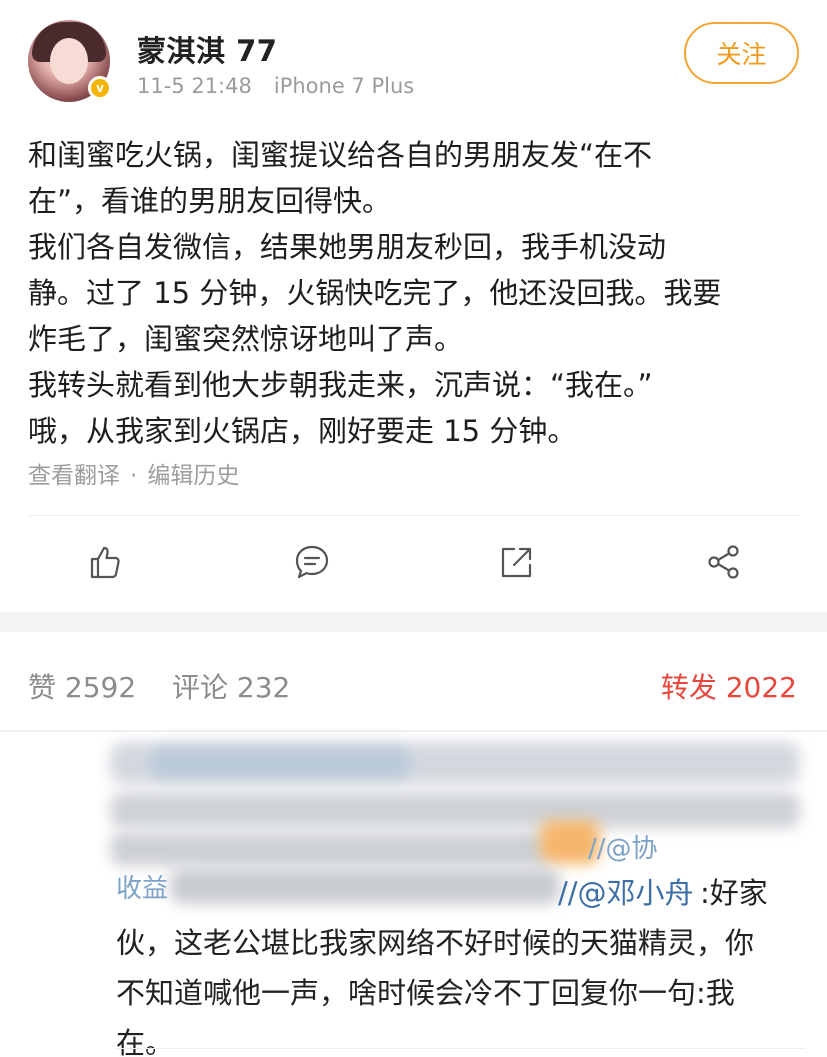 Image resolution: width=827 pixels, height=1057 pixels. Describe the element at coordinates (82, 686) in the screenshot. I see `likes-tab: 赞 2592` at that location.